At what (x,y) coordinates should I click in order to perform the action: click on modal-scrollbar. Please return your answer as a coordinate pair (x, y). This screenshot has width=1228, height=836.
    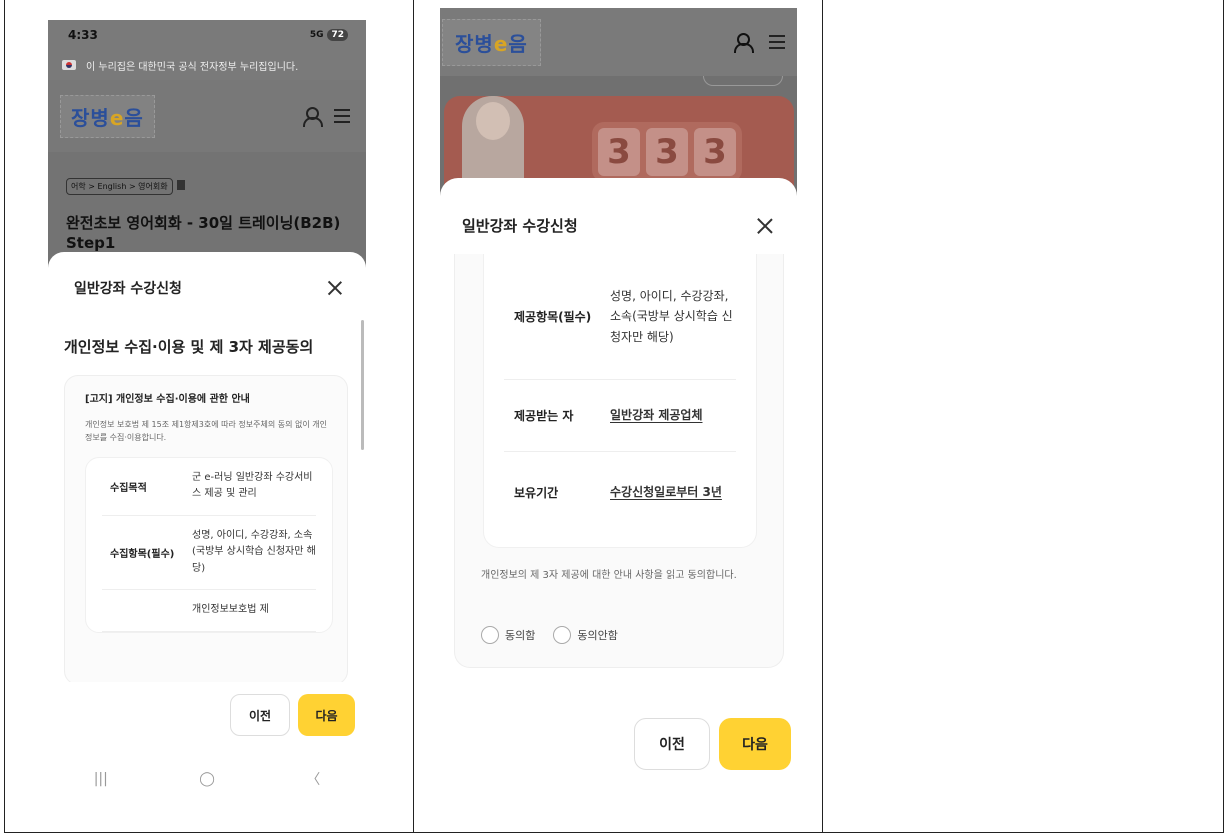
    Looking at the image, I should click on (362, 385).